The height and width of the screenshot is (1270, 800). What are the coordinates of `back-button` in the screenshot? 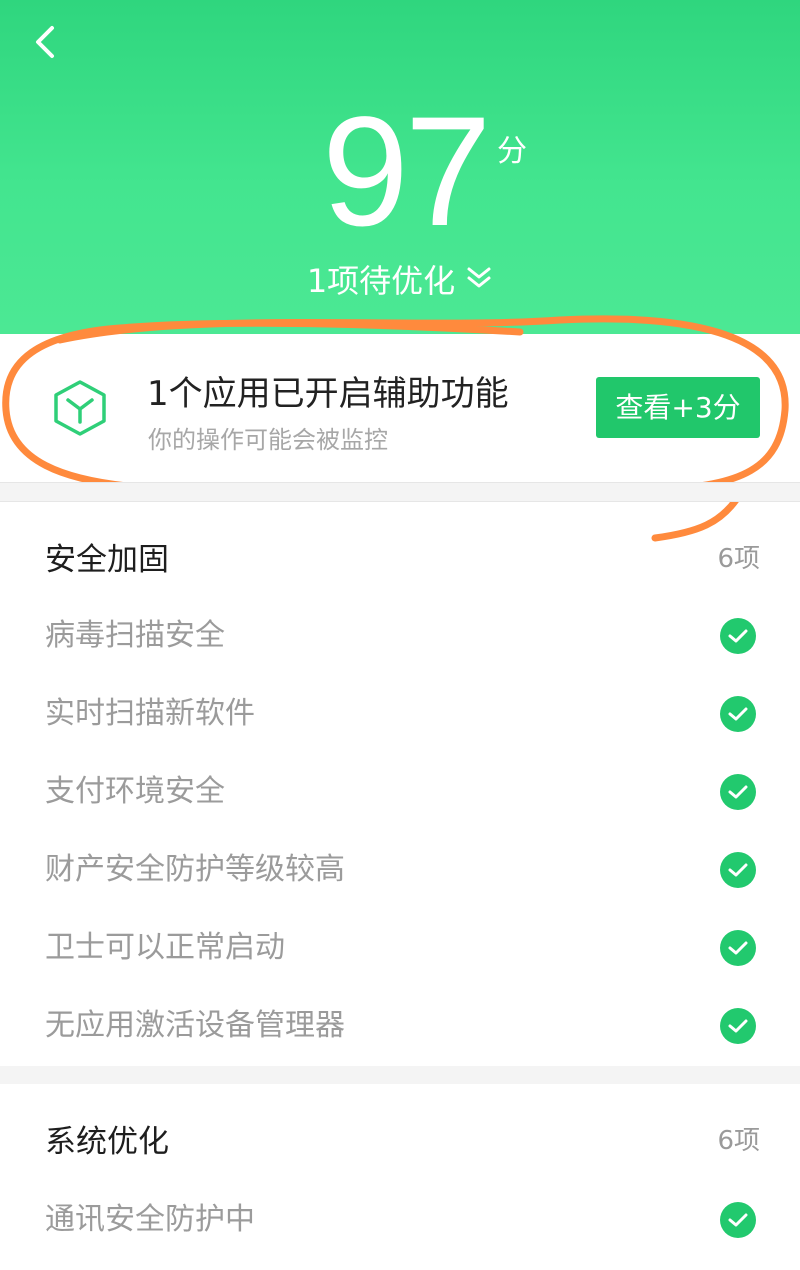 It's located at (48, 42).